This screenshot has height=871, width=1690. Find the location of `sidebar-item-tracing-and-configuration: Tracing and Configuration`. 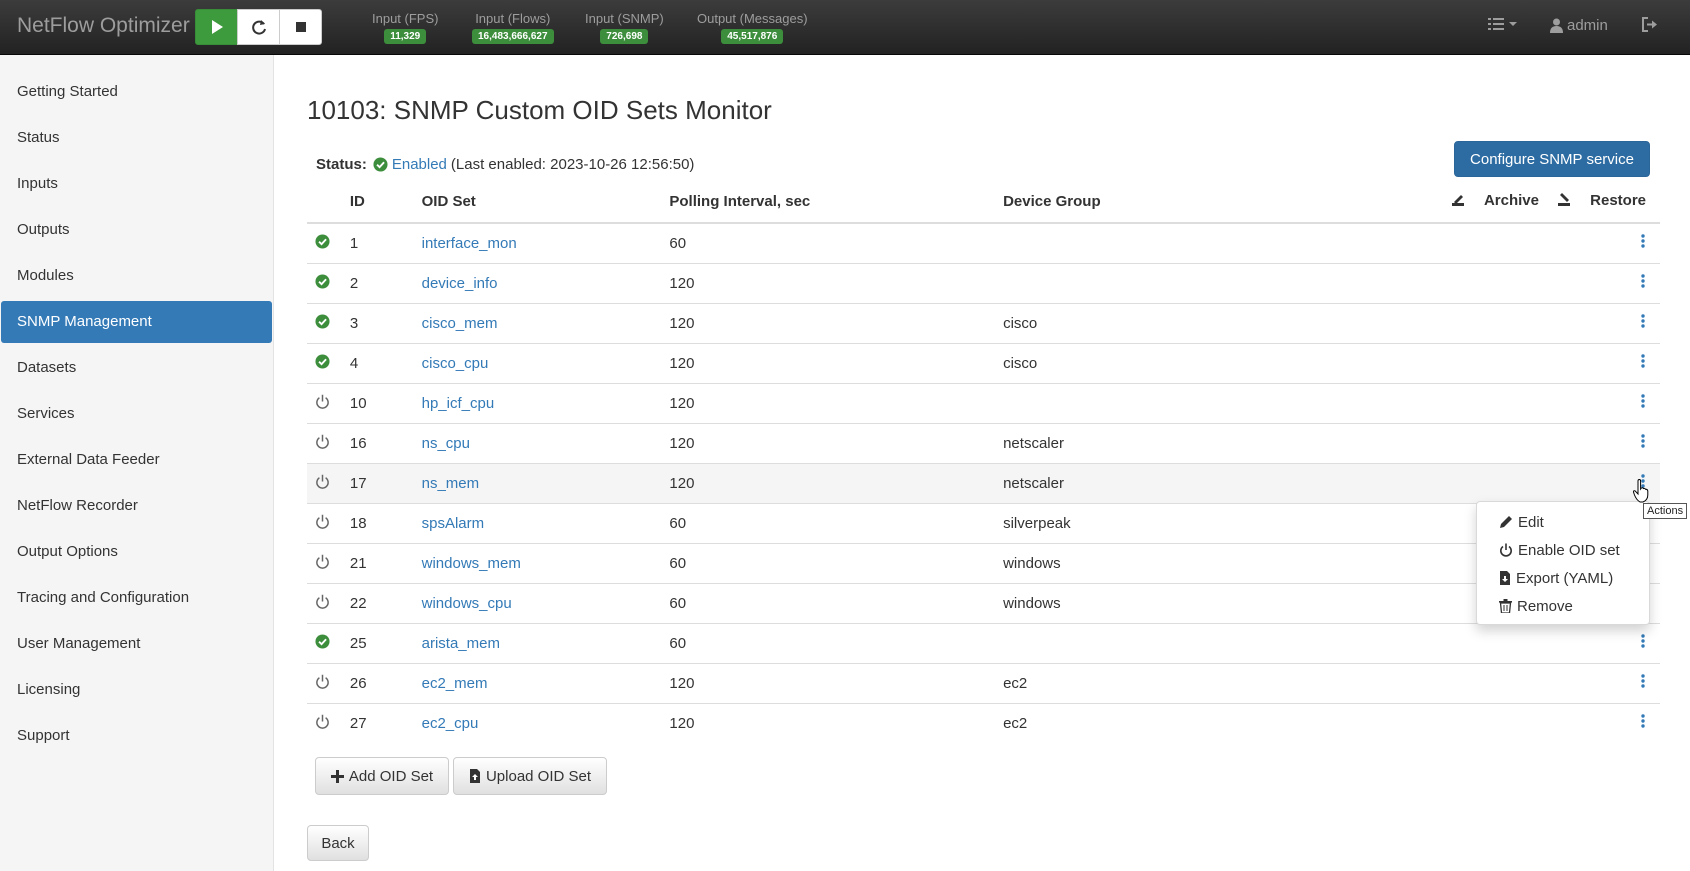

sidebar-item-tracing-and-configuration: Tracing and Configuration is located at coordinates (136, 598).